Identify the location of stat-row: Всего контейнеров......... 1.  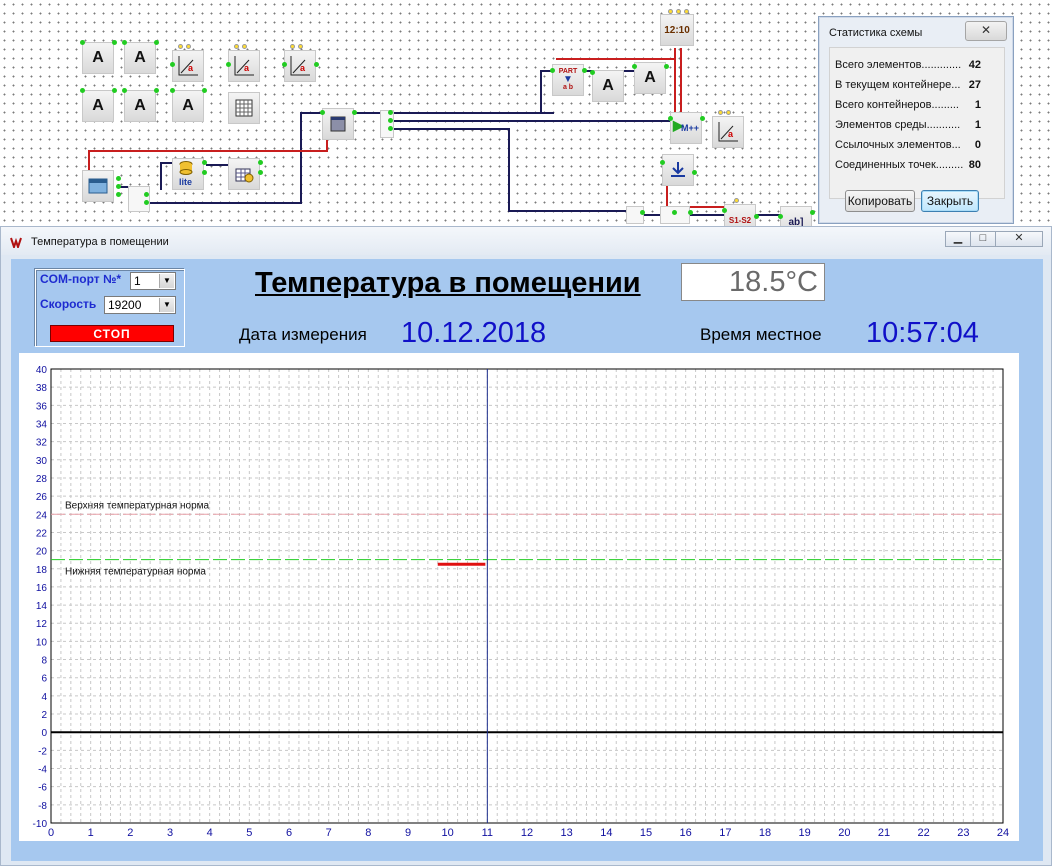
(915, 105).